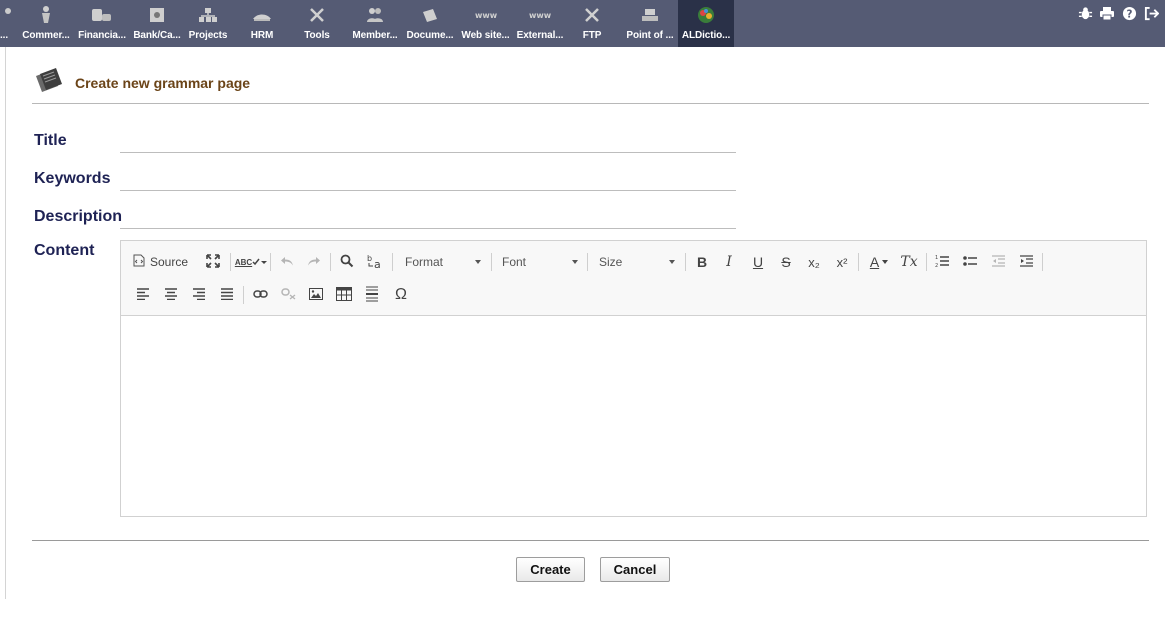  I want to click on maximize-icon, so click(213, 262).